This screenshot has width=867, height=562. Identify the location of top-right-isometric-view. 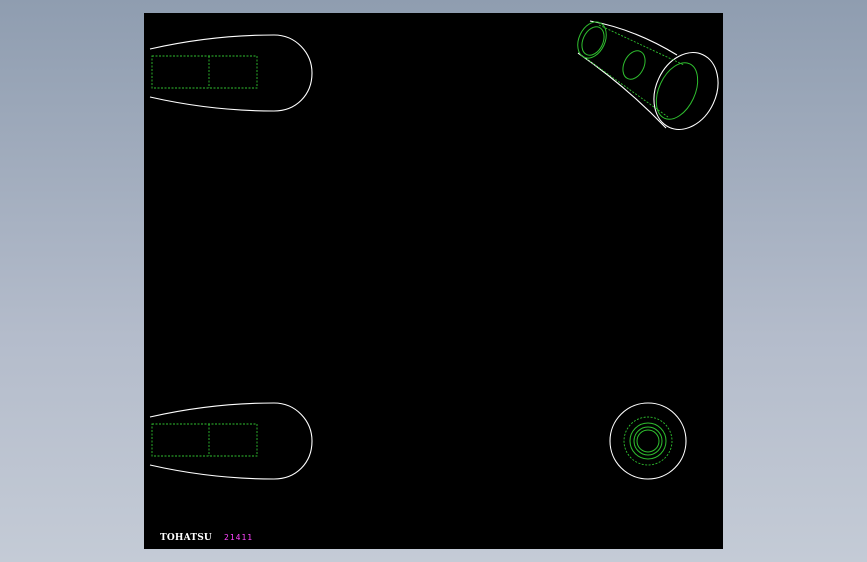
(648, 75).